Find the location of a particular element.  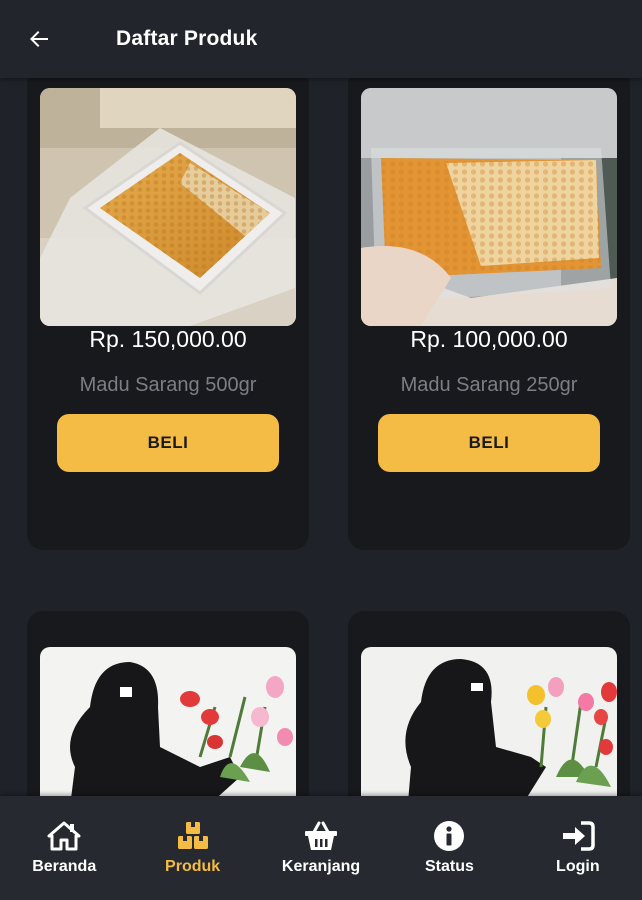

nav-label: Status is located at coordinates (449, 866).